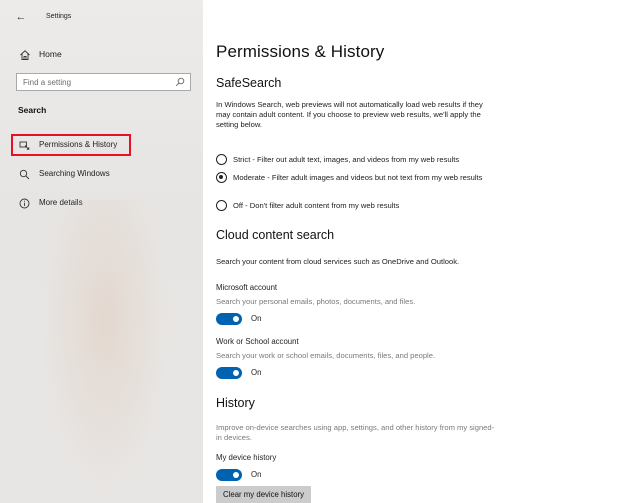 This screenshot has width=620, height=503. Describe the element at coordinates (246, 475) in the screenshot. I see `device-history-toggle-row: On` at that location.